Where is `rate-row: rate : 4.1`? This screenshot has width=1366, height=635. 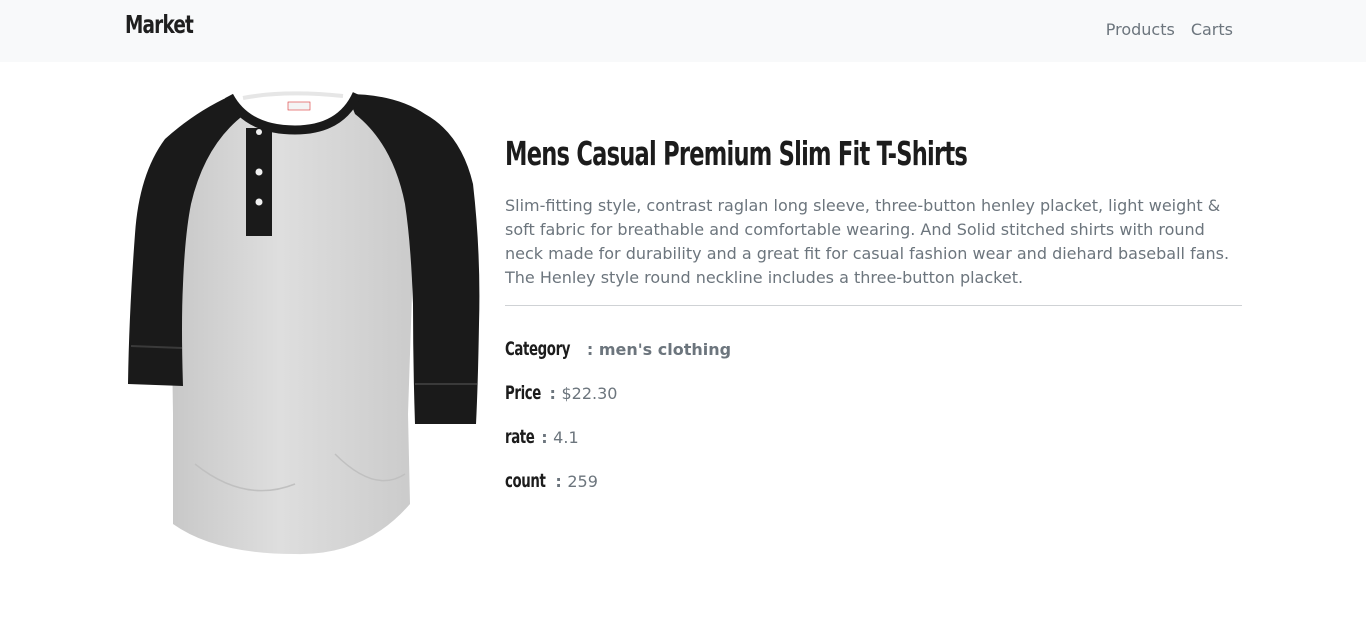 rate-row: rate : 4.1 is located at coordinates (542, 437).